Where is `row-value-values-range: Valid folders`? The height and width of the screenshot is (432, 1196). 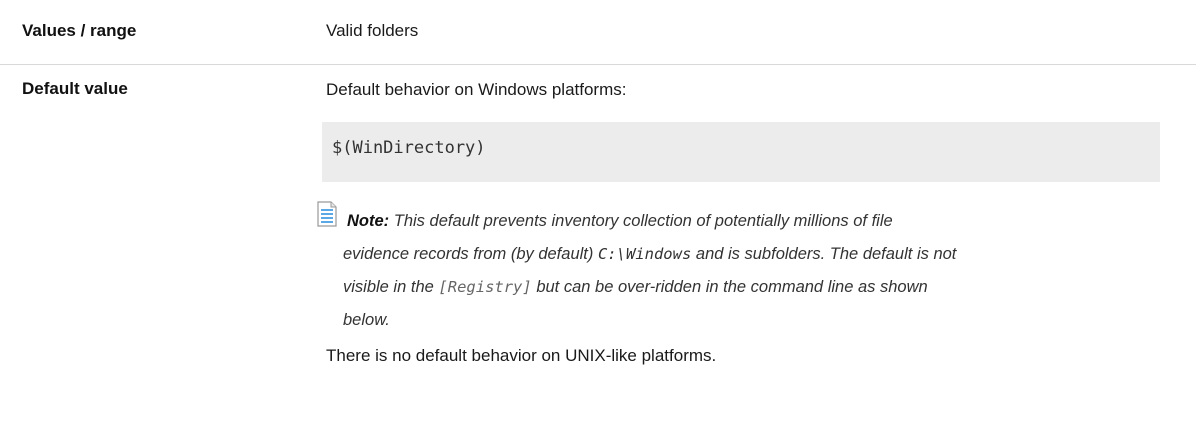
row-value-values-range: Valid folders is located at coordinates (372, 30).